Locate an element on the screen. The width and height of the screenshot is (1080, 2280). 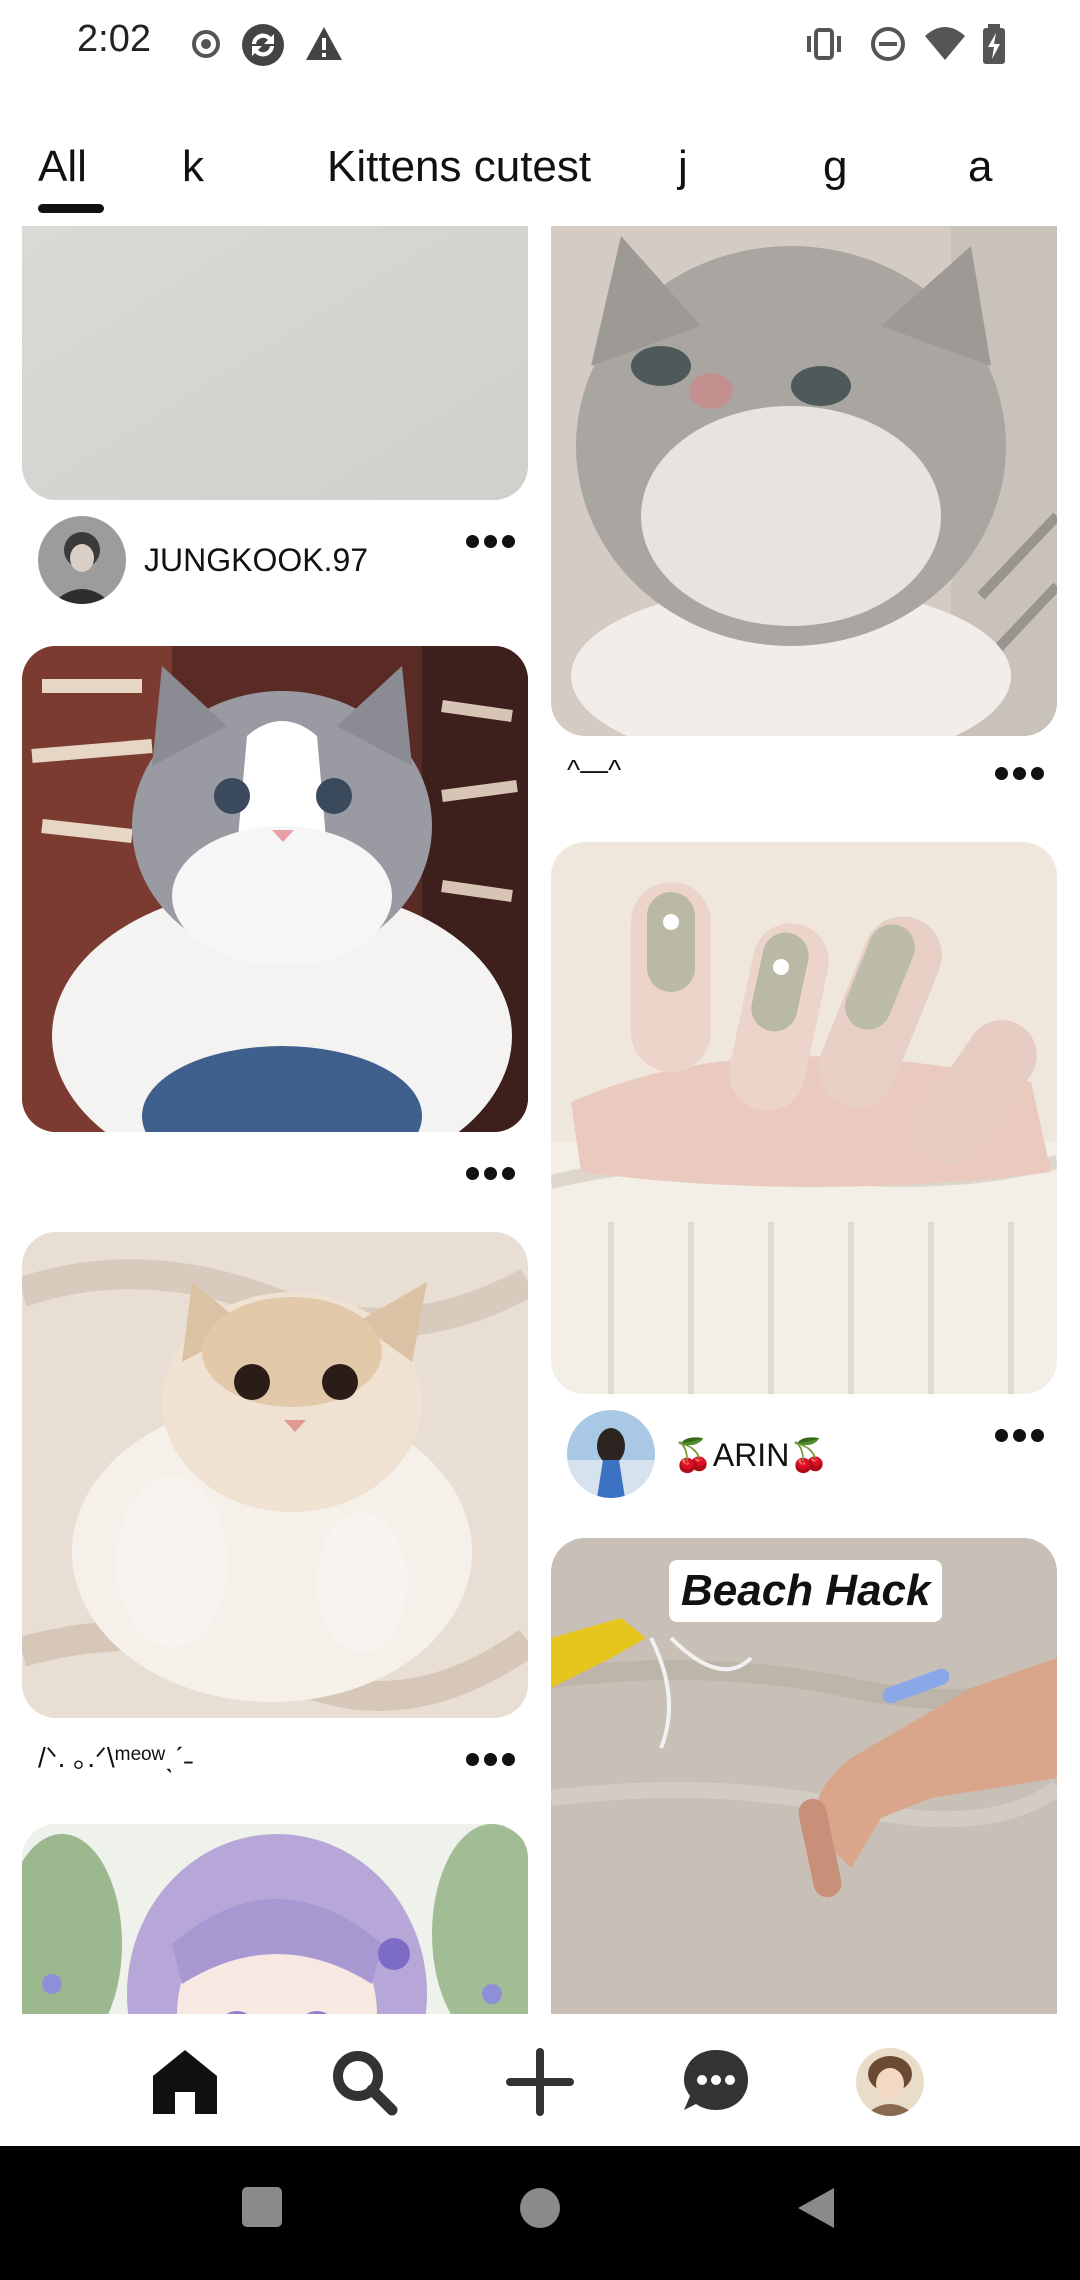
plus-icon is located at coordinates (540, 2082).